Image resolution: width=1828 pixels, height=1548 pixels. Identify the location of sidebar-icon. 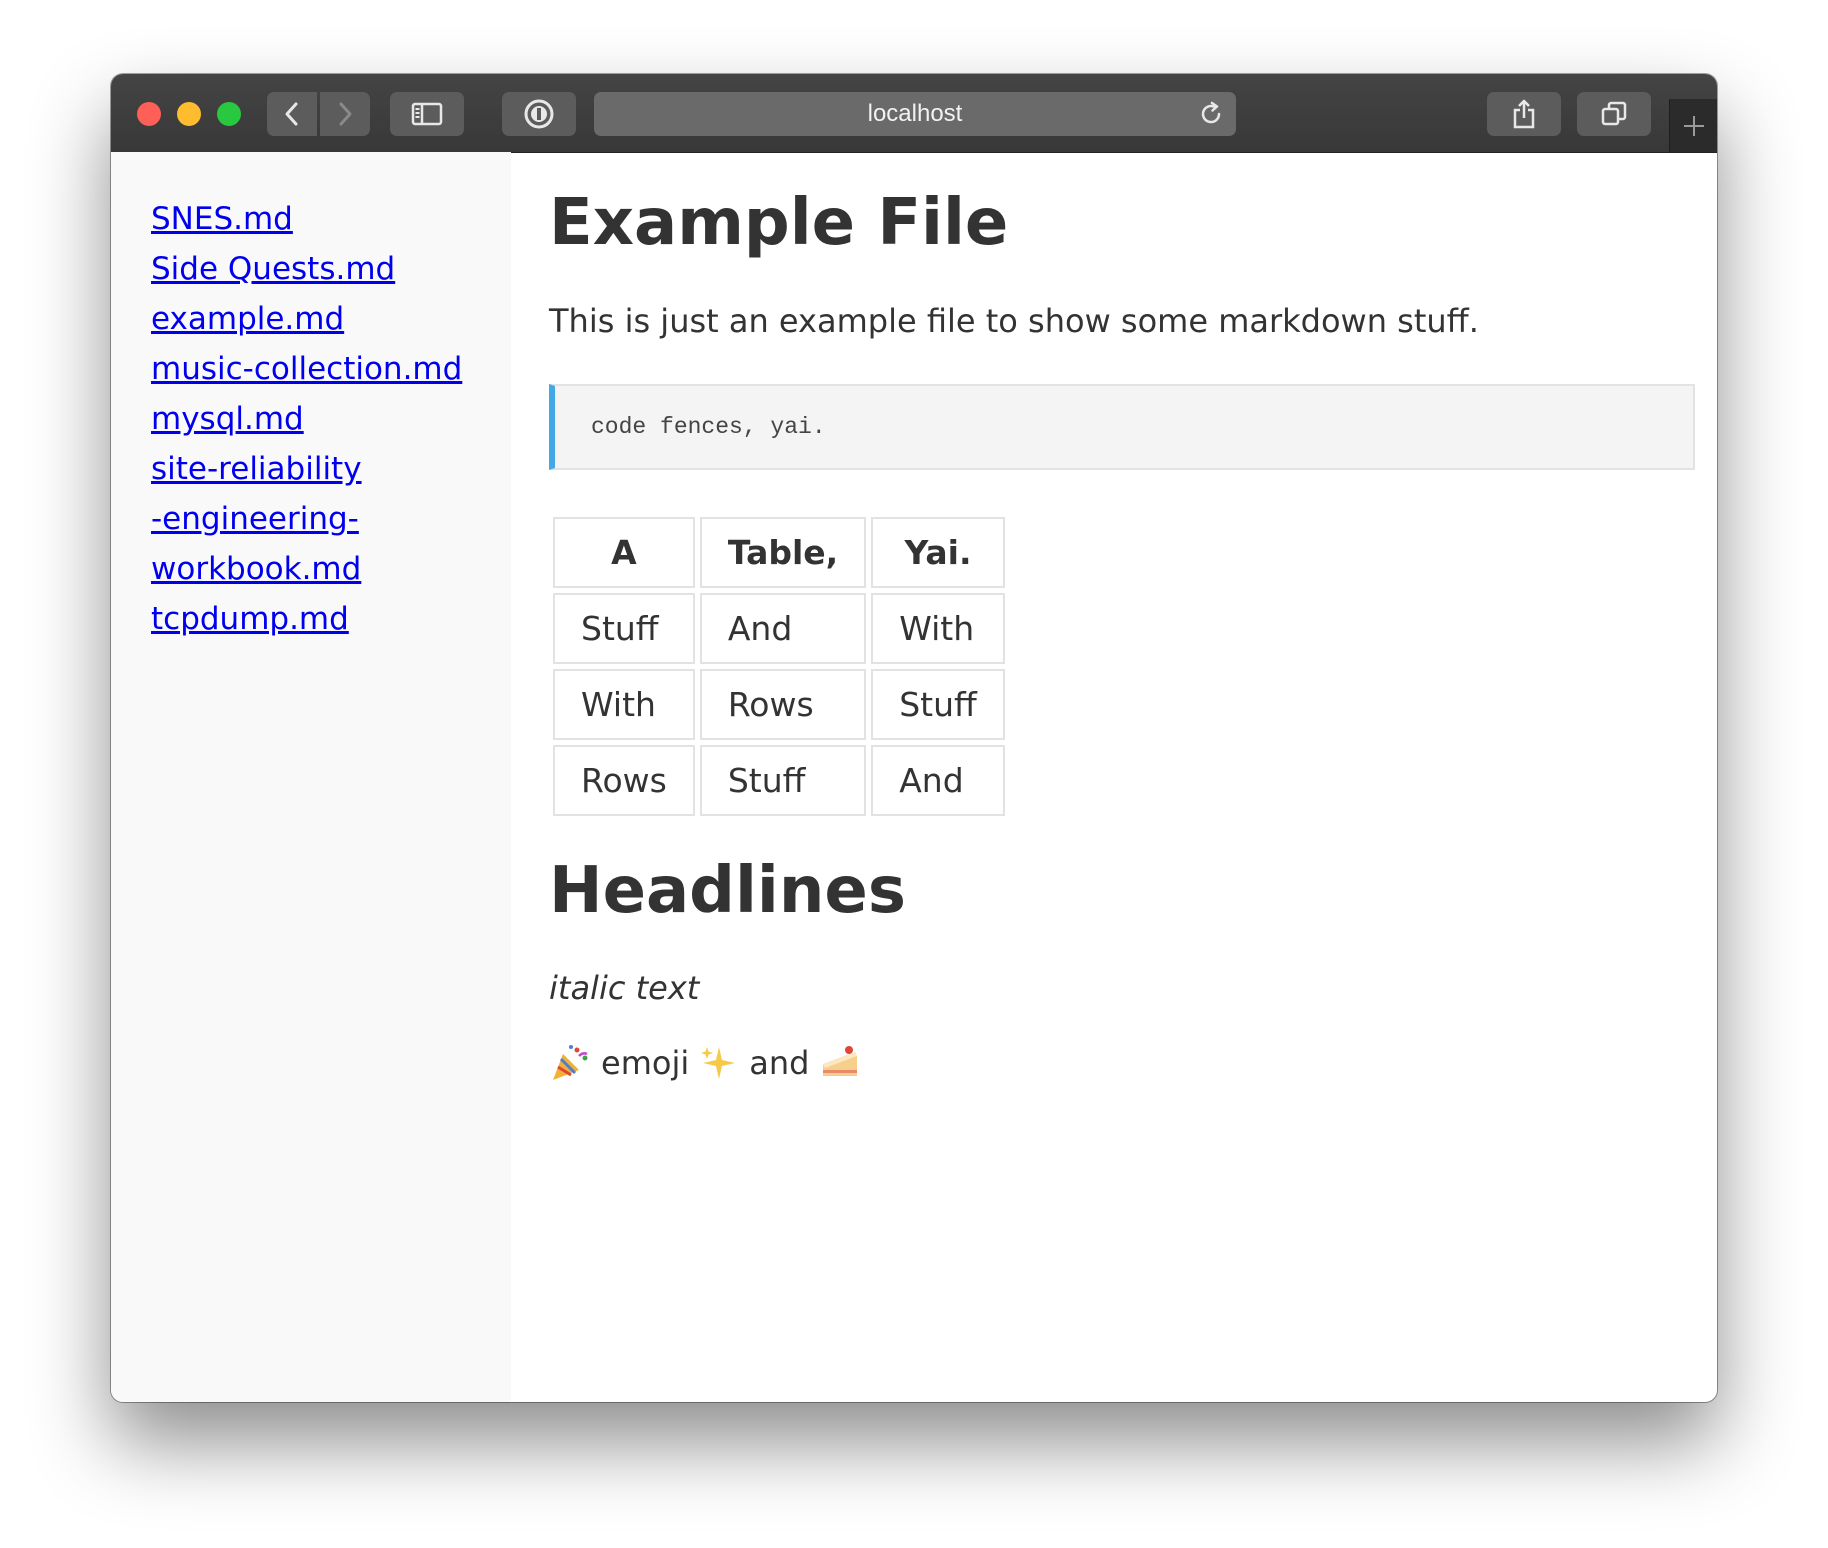
(427, 114).